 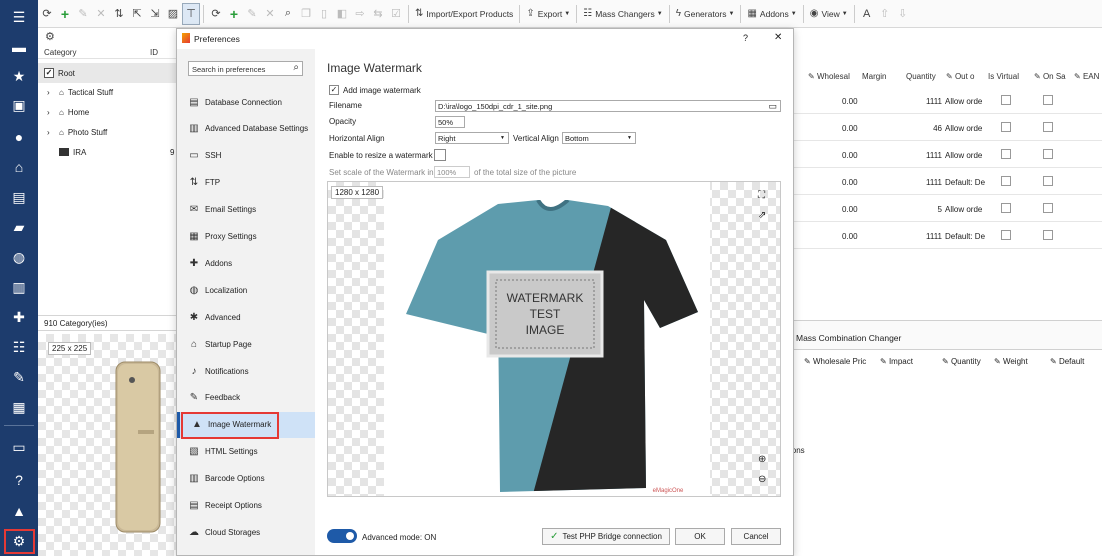 I want to click on nav-item-database-connection: ▤ Database Connection, so click(x=246, y=102).